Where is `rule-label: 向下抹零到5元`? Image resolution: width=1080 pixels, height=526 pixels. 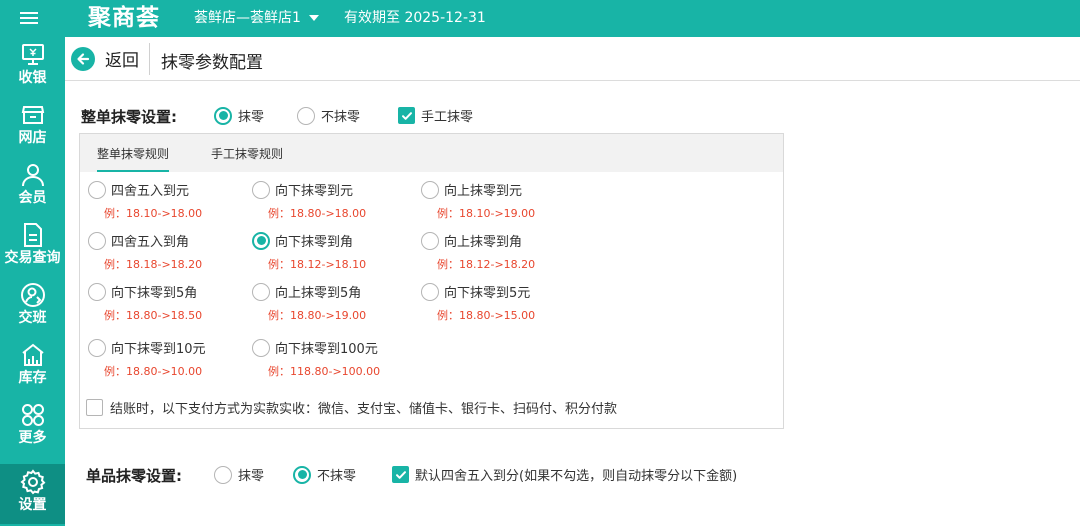 rule-label: 向下抹零到5元 is located at coordinates (487, 293).